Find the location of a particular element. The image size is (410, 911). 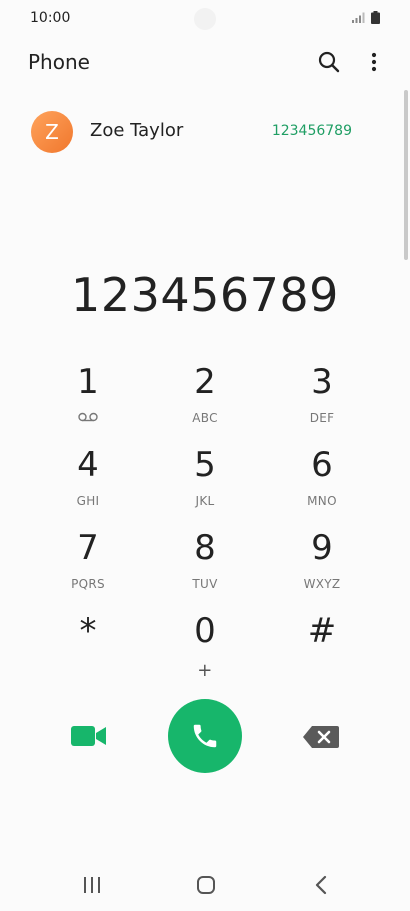

status-time: 10:00 is located at coordinates (50, 18).